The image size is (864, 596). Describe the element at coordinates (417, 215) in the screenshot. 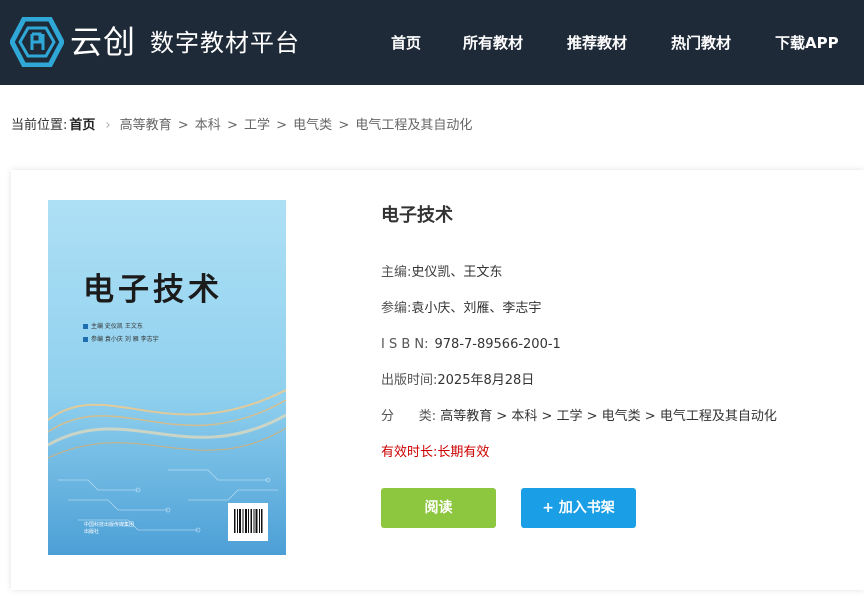

I see `book-title: 电子技术` at that location.